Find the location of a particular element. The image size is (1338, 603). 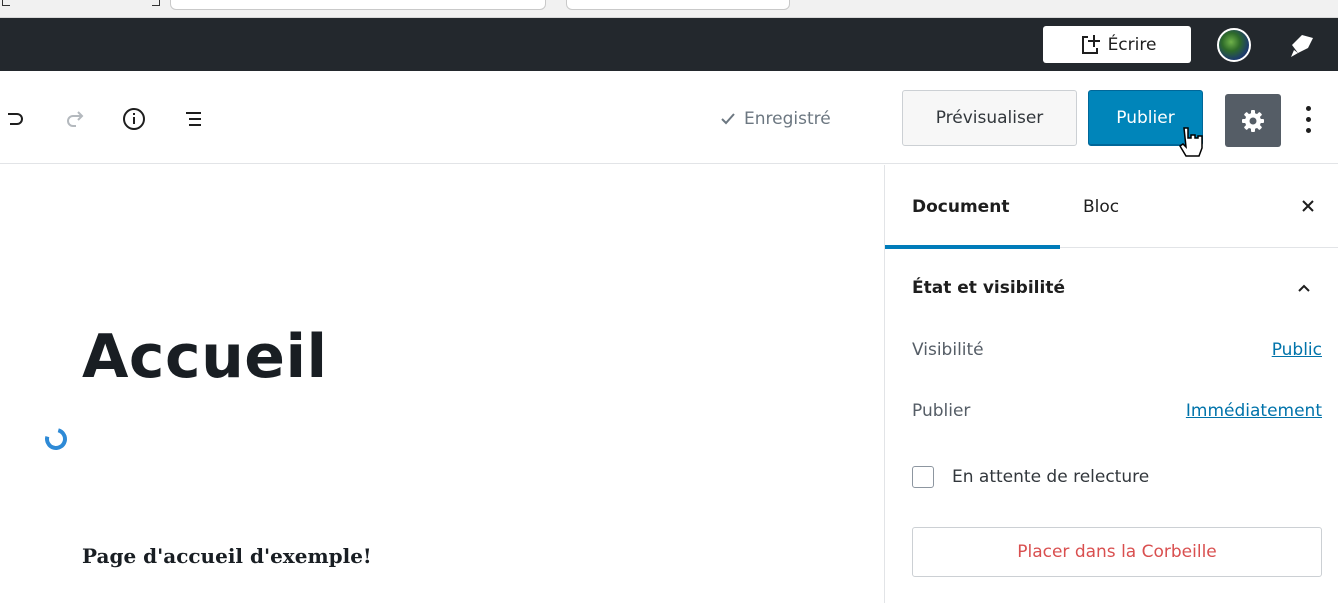

close-icon is located at coordinates (1308, 206).